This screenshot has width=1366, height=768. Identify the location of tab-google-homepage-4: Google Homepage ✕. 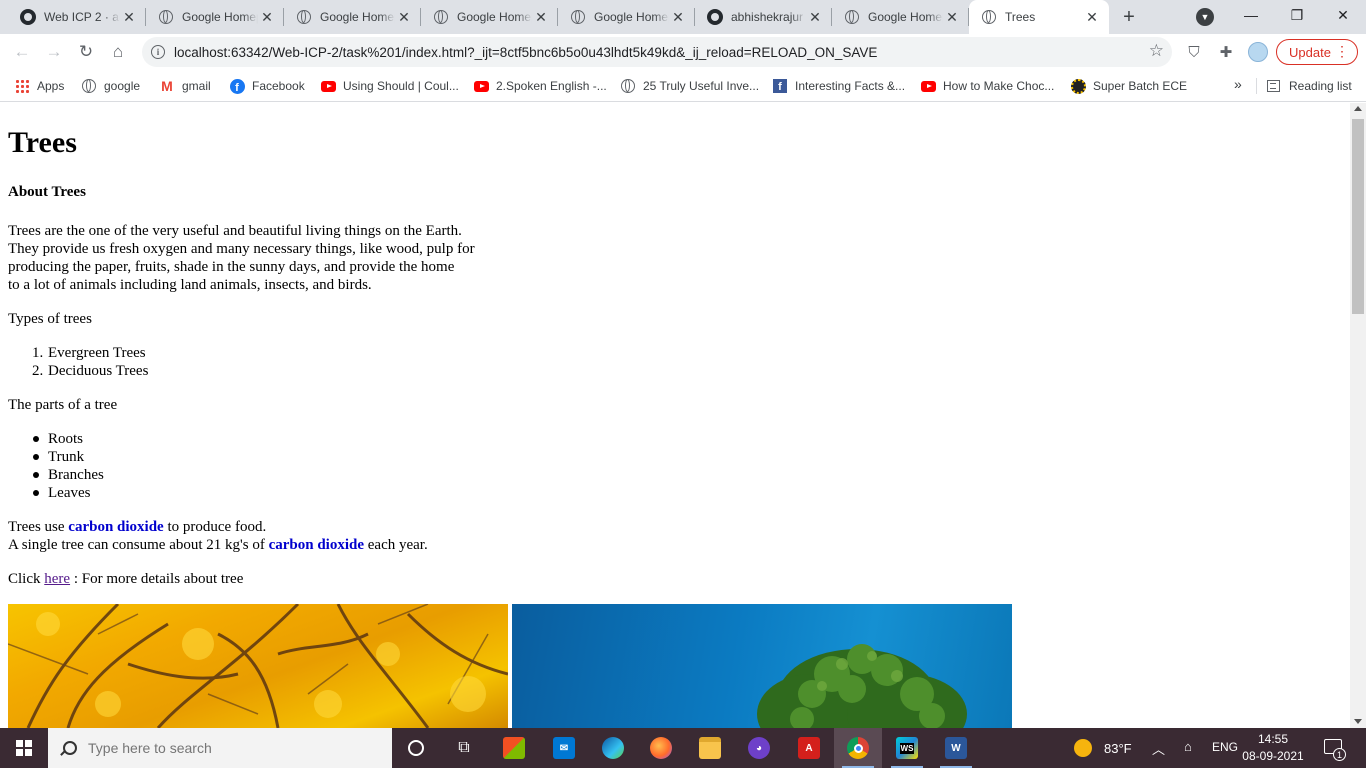
(626, 17).